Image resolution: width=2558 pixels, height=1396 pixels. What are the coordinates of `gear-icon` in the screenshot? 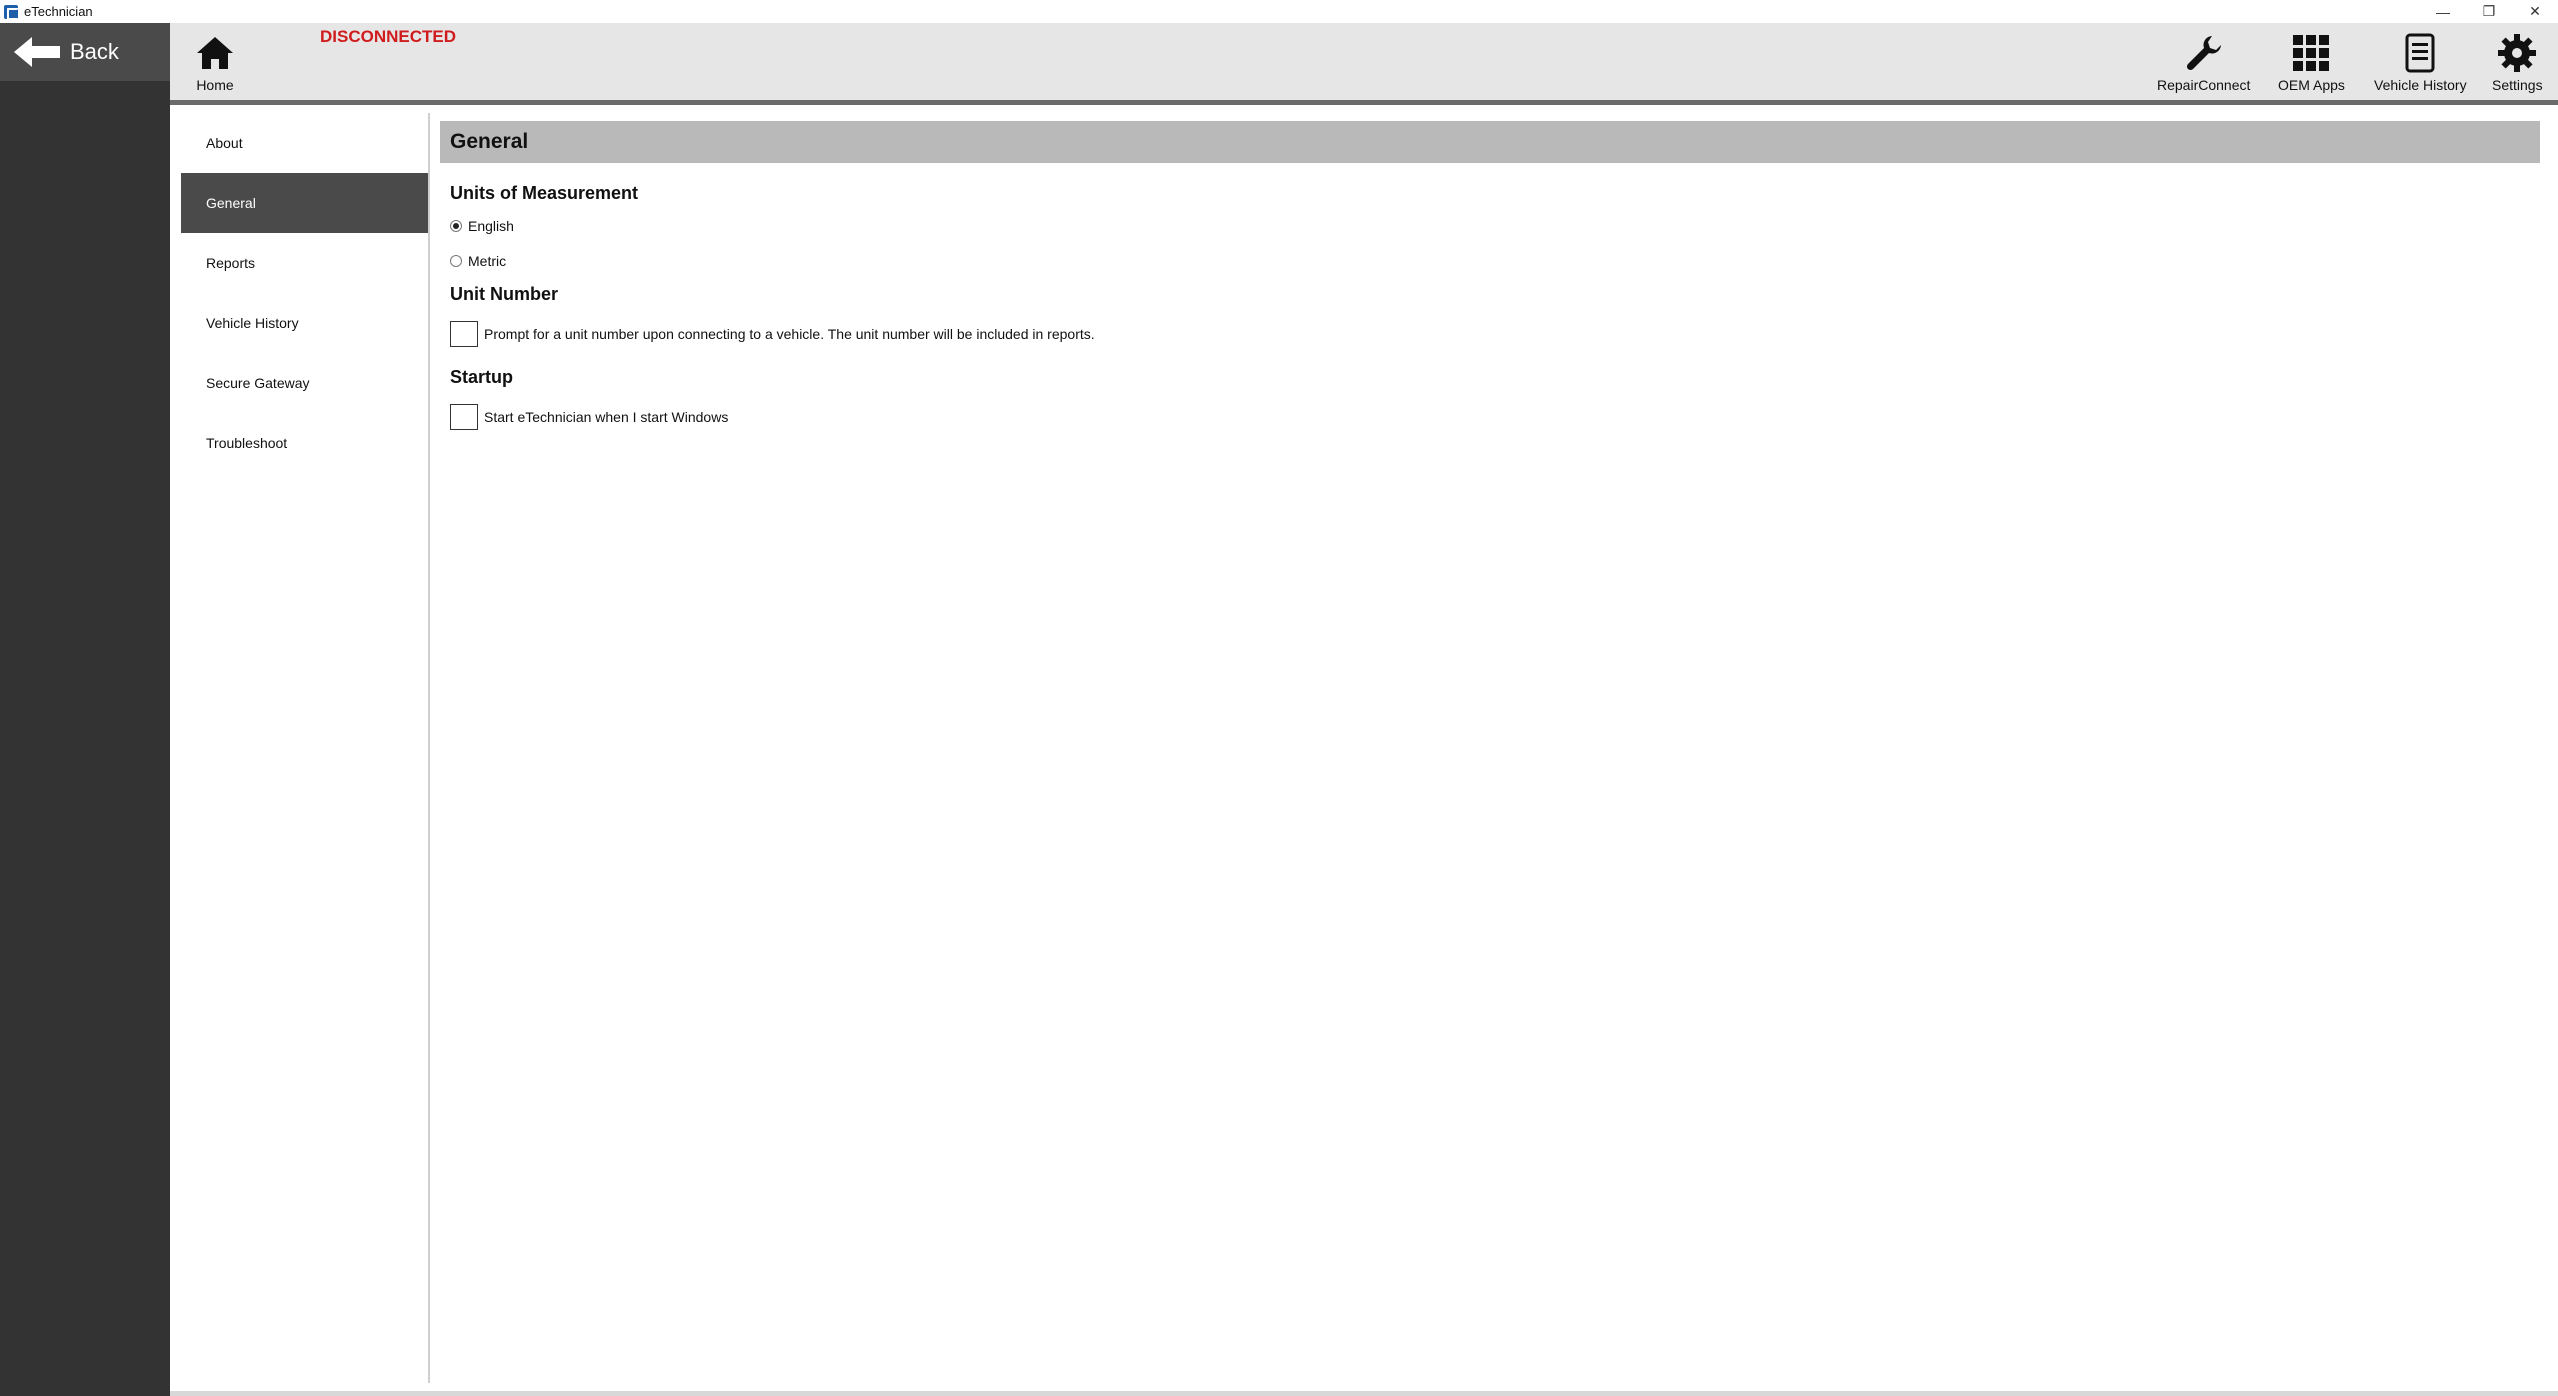 It's located at (2517, 53).